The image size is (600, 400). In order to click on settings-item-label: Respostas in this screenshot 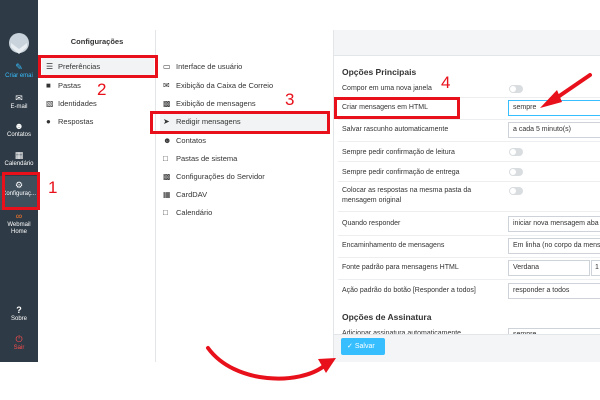, I will do `click(76, 121)`.